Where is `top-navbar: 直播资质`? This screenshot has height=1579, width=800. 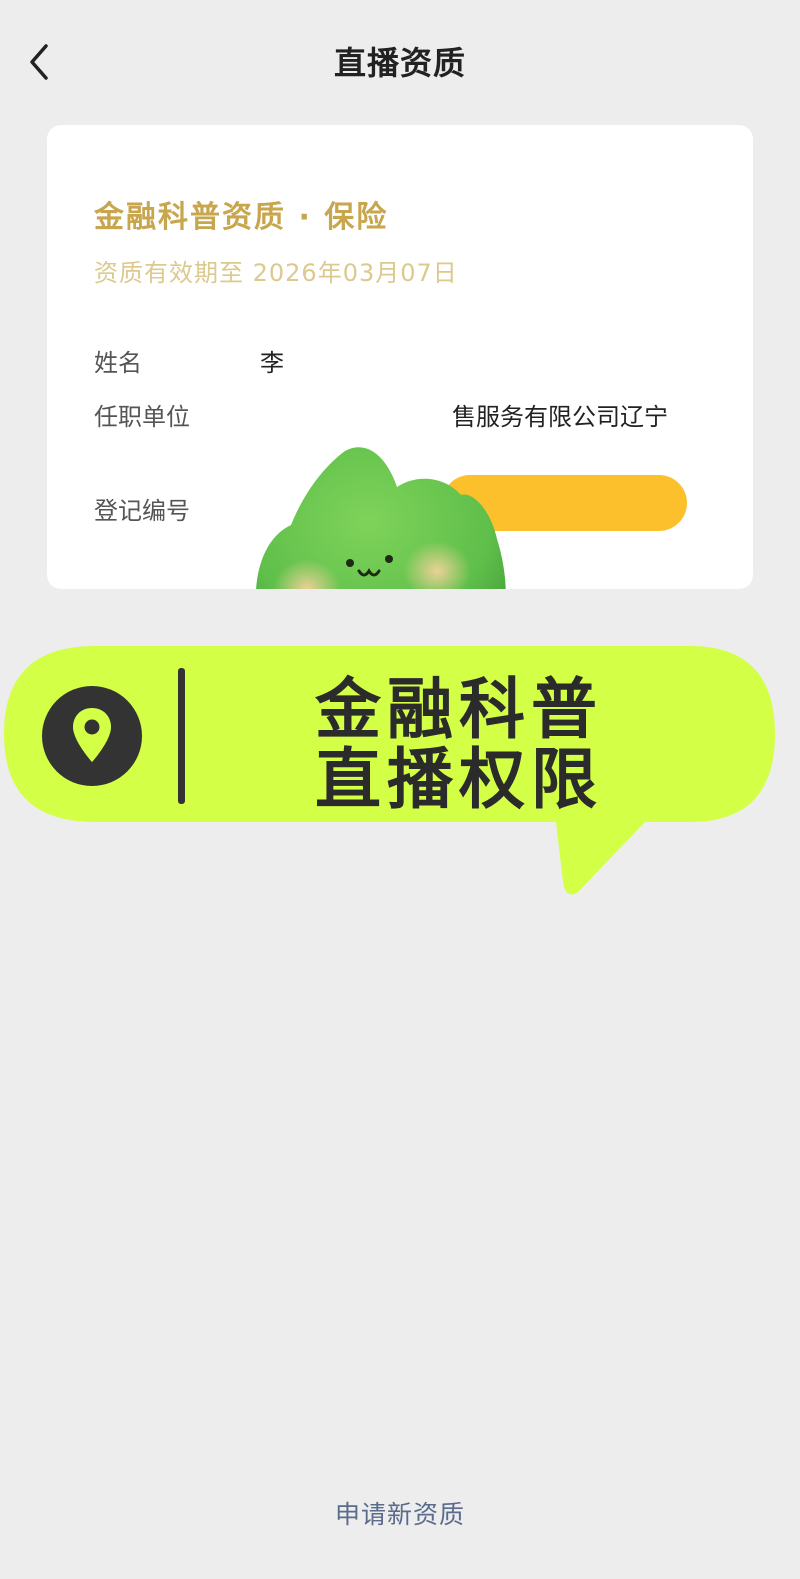
top-navbar: 直播资质 is located at coordinates (400, 60).